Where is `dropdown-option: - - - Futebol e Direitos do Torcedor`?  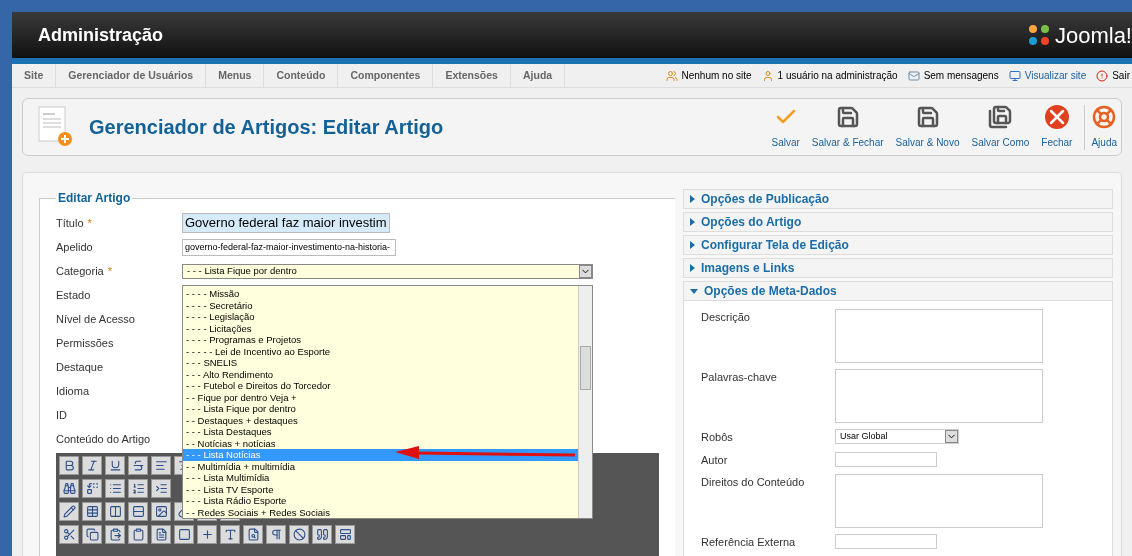 dropdown-option: - - - Futebol e Direitos do Torcedor is located at coordinates (380, 386).